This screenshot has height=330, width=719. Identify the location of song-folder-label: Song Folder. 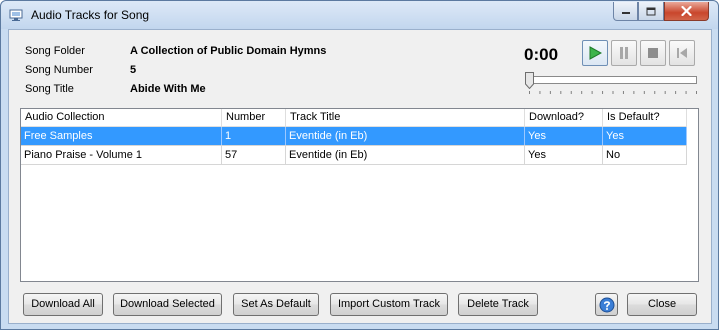
(55, 51).